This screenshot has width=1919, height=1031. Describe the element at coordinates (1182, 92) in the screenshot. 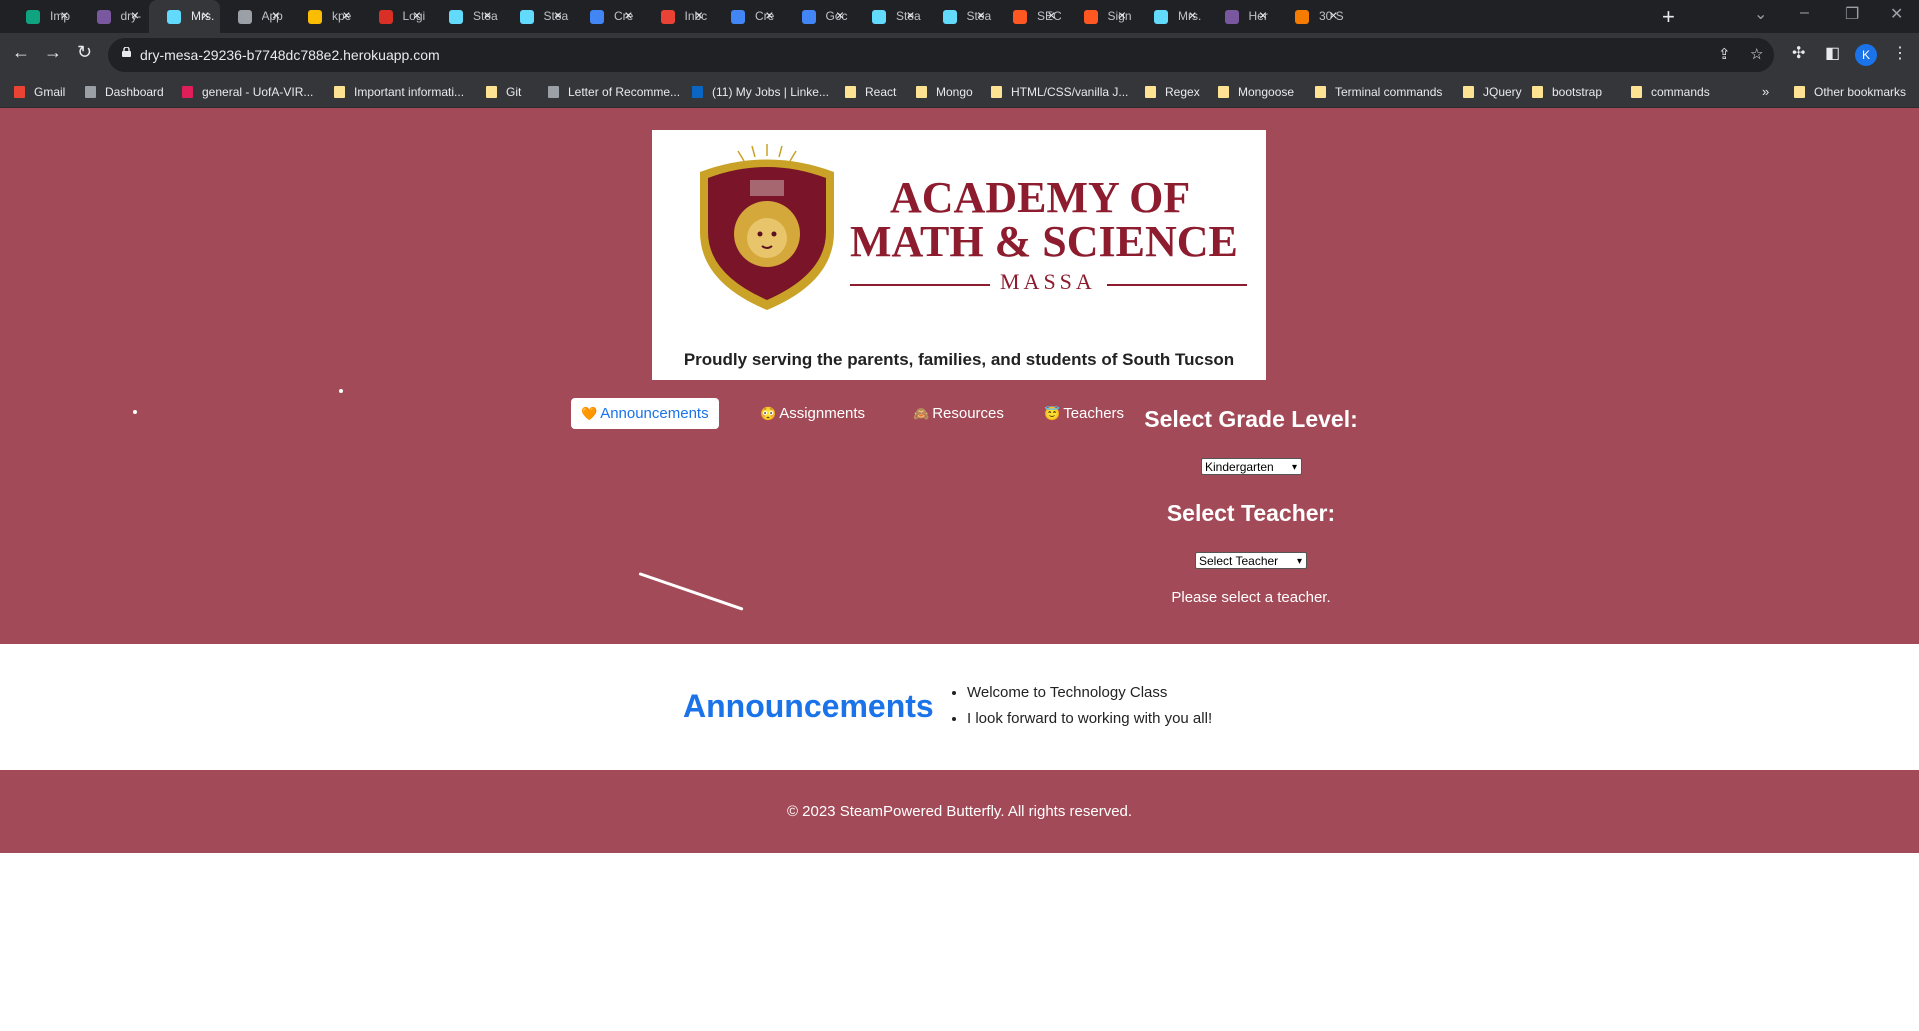

I see `bookmark-label: Regex` at that location.